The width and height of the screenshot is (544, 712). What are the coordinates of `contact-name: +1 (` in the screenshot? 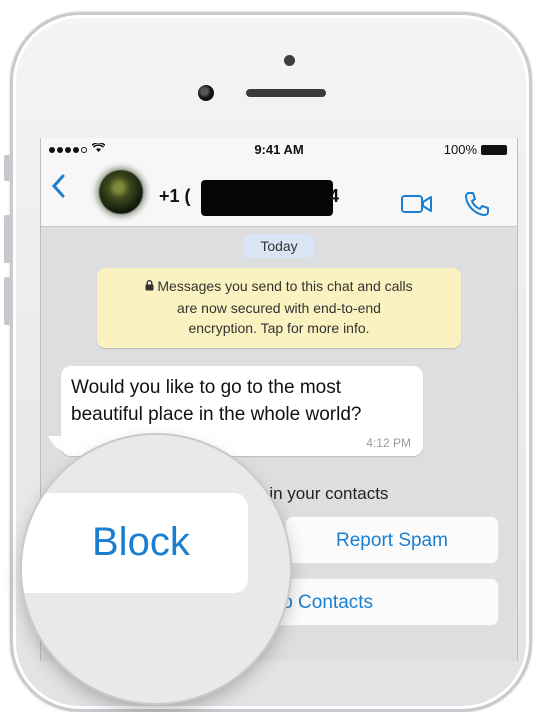 It's located at (175, 196).